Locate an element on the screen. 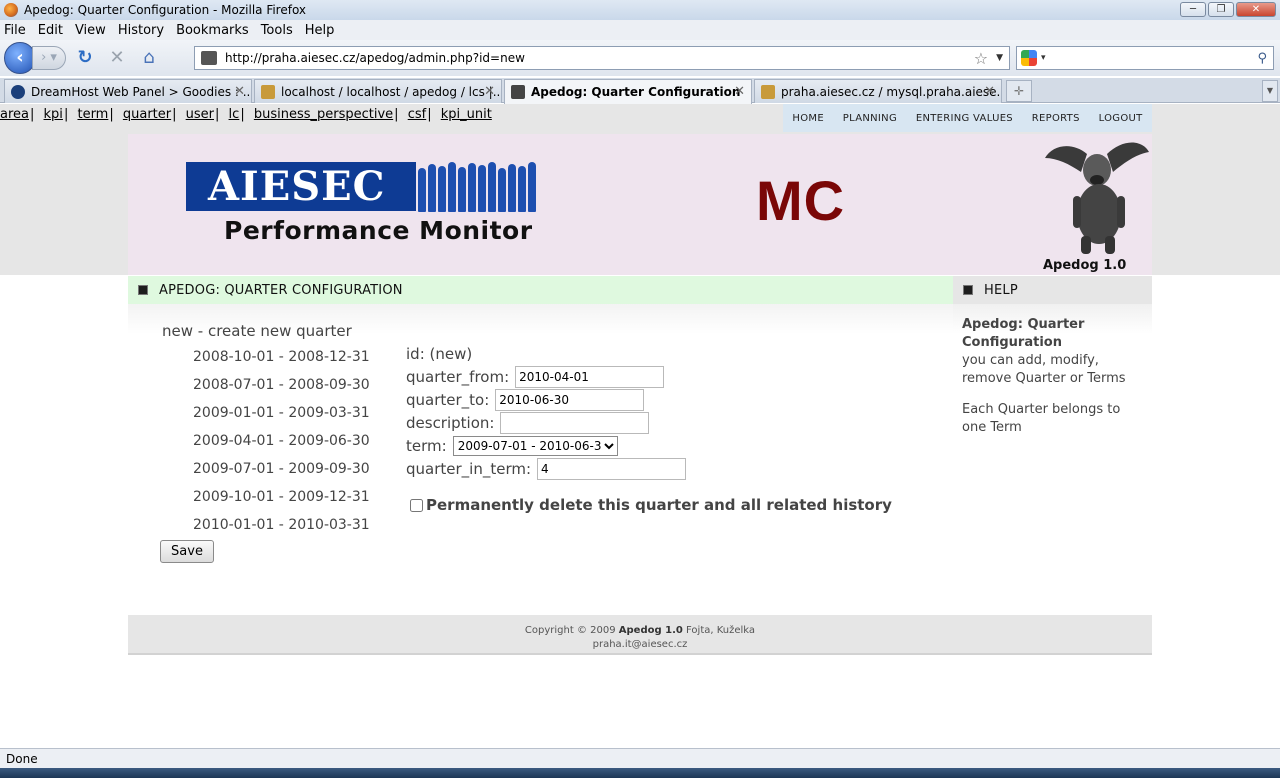 This screenshot has width=1280, height=778. menu-view: View is located at coordinates (90, 30).